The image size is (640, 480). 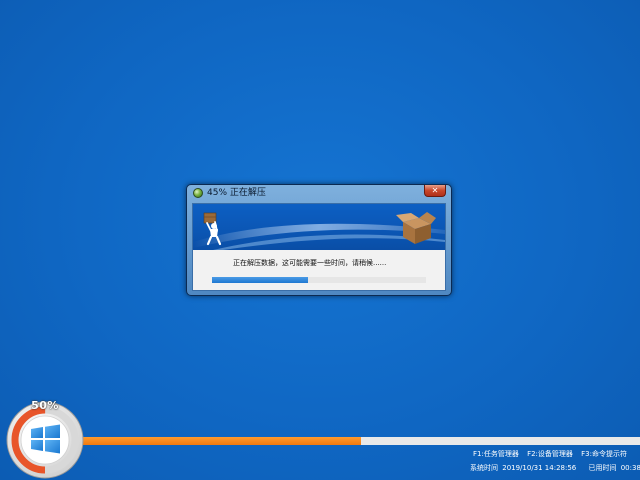 I want to click on system-time-value: 2019/10/31 14:28:56, so click(x=539, y=468).